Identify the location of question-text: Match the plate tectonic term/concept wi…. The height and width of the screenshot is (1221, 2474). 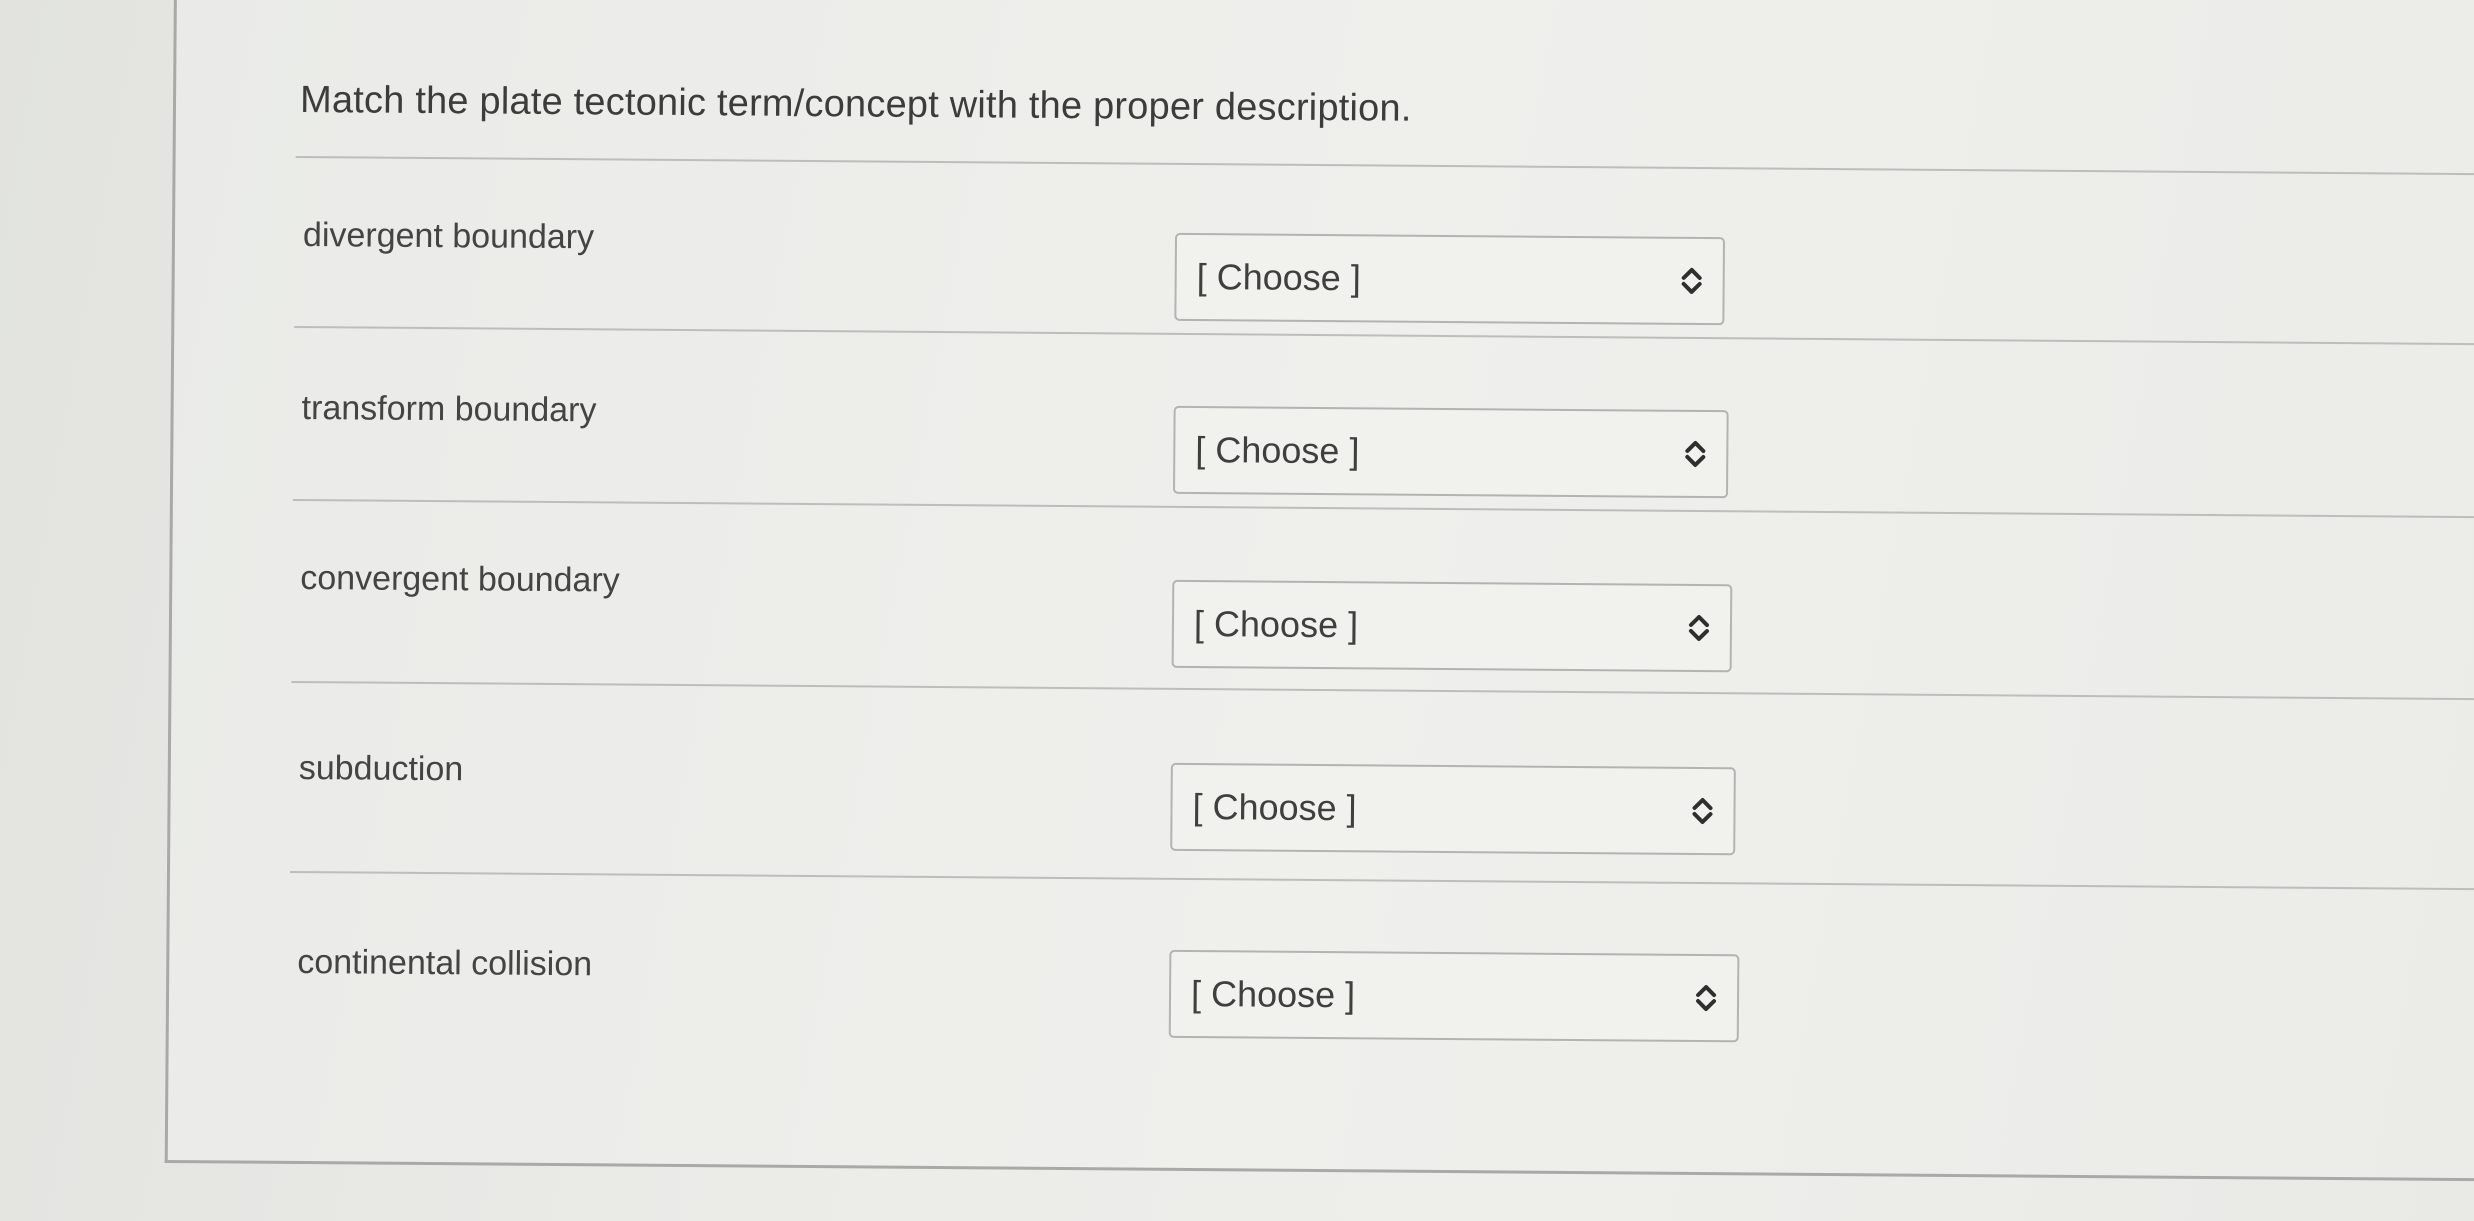
(855, 104).